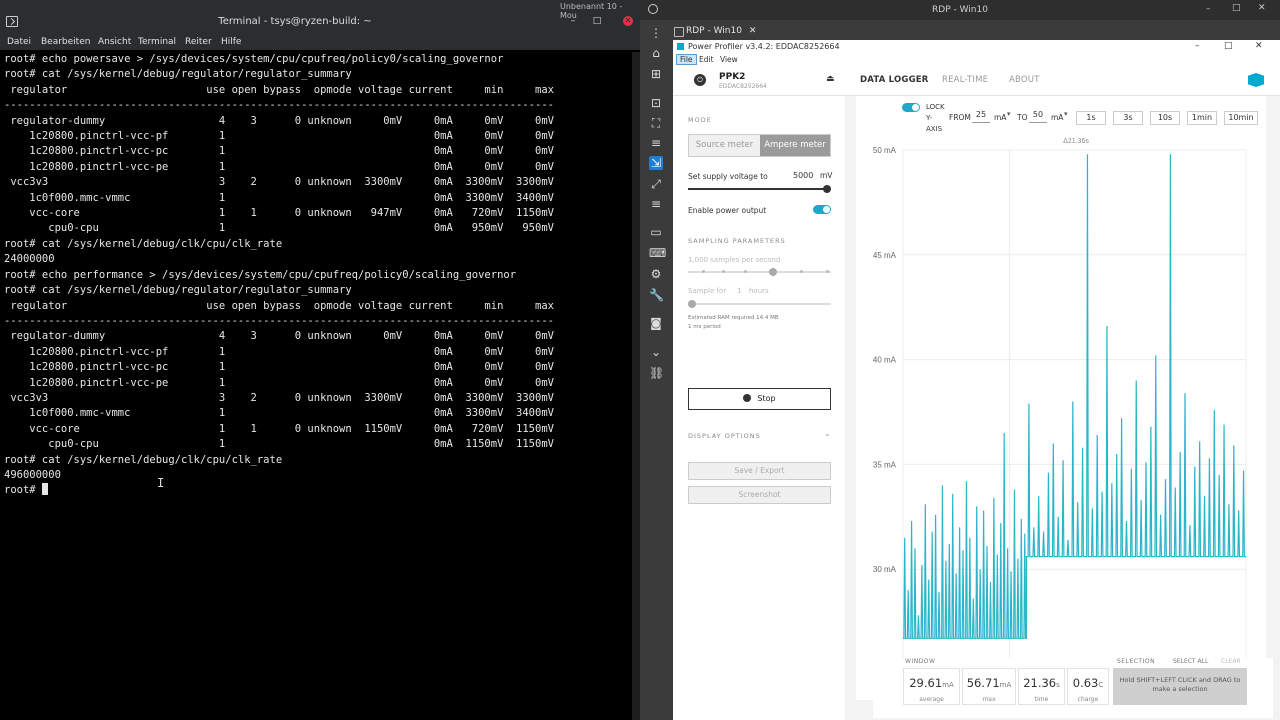 Image resolution: width=1280 pixels, height=720 pixels. I want to click on app-minimize-icon: –, so click(1197, 46).